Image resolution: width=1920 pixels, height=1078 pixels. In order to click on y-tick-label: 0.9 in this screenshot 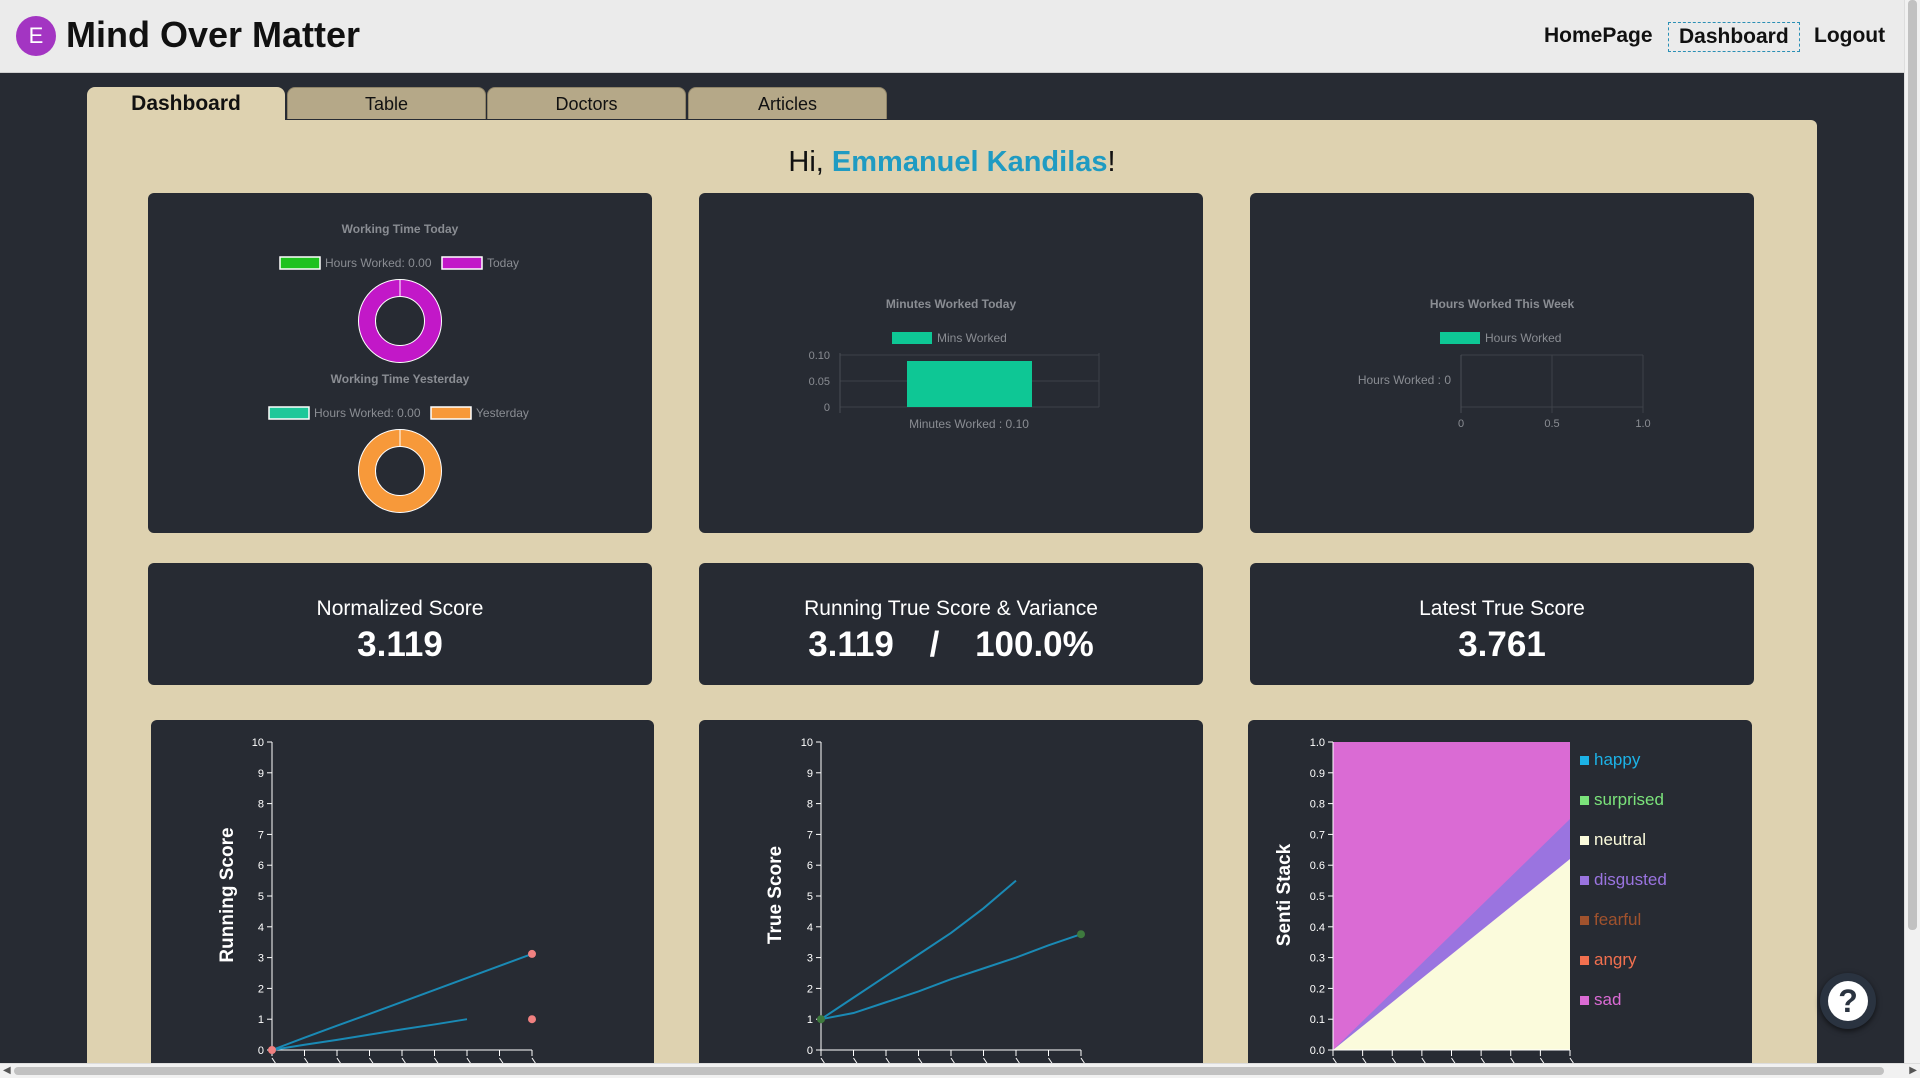, I will do `click(1317, 774)`.